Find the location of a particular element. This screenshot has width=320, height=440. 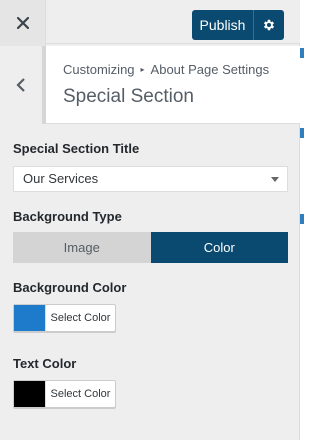

background-type-label: Background Type is located at coordinates (67, 216).